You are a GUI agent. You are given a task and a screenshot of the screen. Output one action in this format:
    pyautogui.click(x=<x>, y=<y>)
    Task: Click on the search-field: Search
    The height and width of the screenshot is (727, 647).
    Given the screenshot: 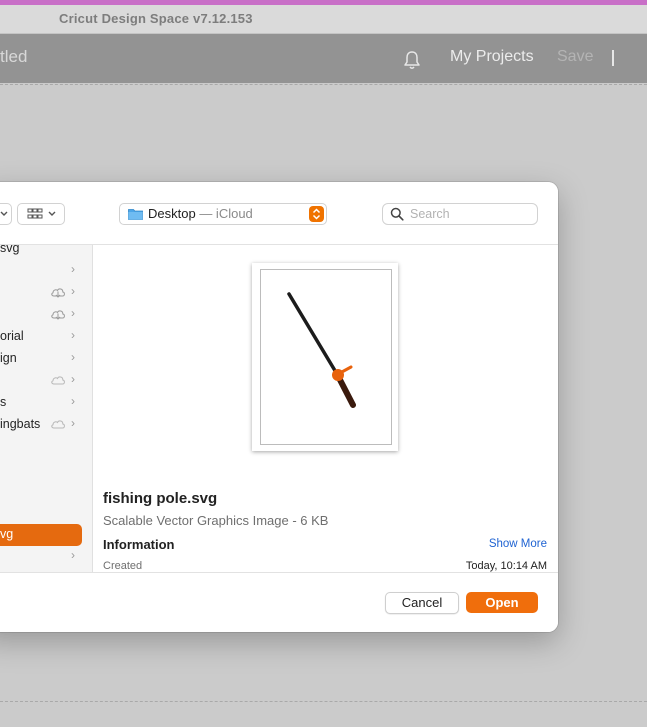 What is the action you would take?
    pyautogui.click(x=460, y=214)
    